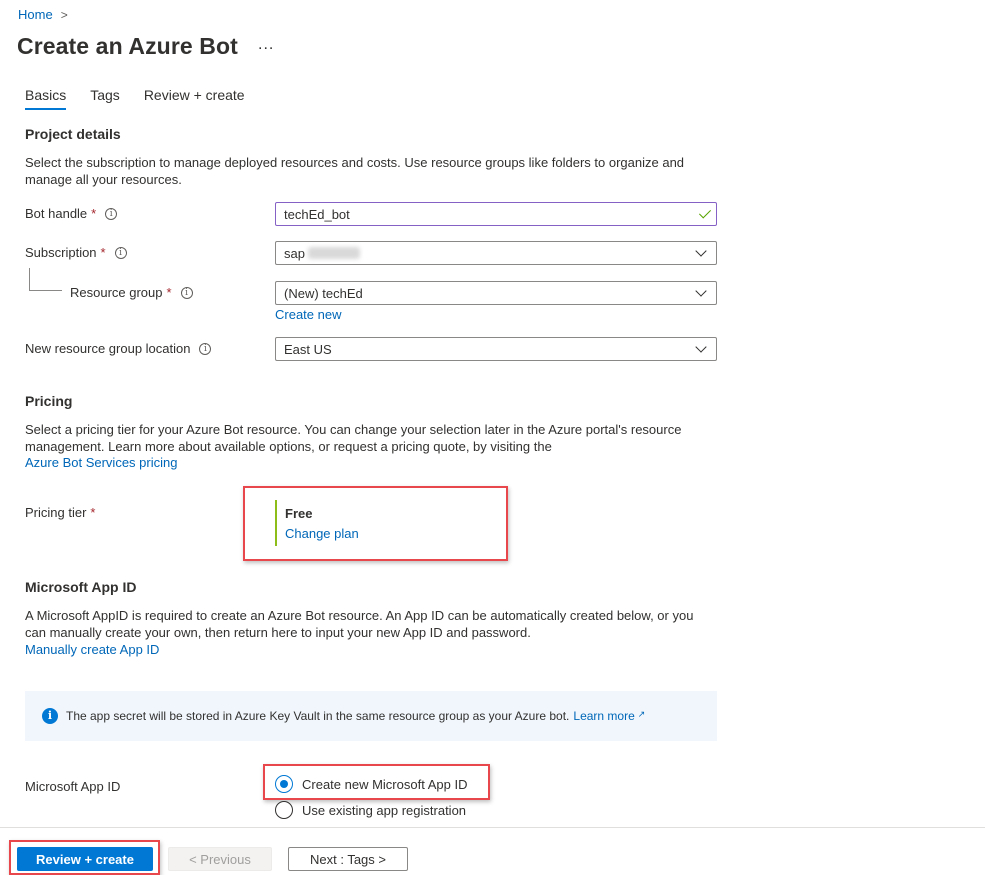 The height and width of the screenshot is (875, 985). What do you see at coordinates (380, 533) in the screenshot?
I see `change-plan-link: Change plan` at bounding box center [380, 533].